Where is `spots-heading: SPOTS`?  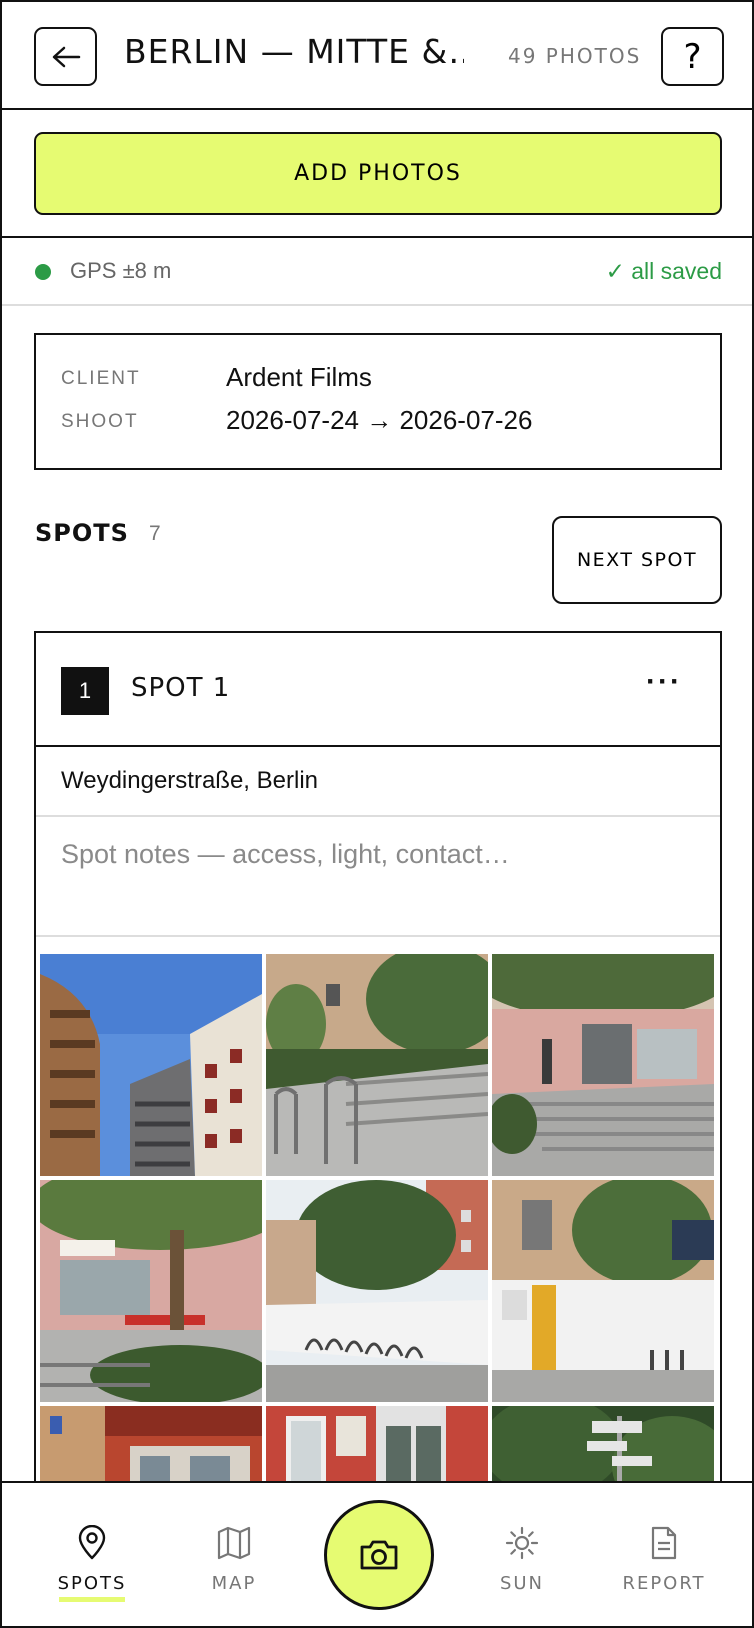 spots-heading: SPOTS is located at coordinates (82, 533).